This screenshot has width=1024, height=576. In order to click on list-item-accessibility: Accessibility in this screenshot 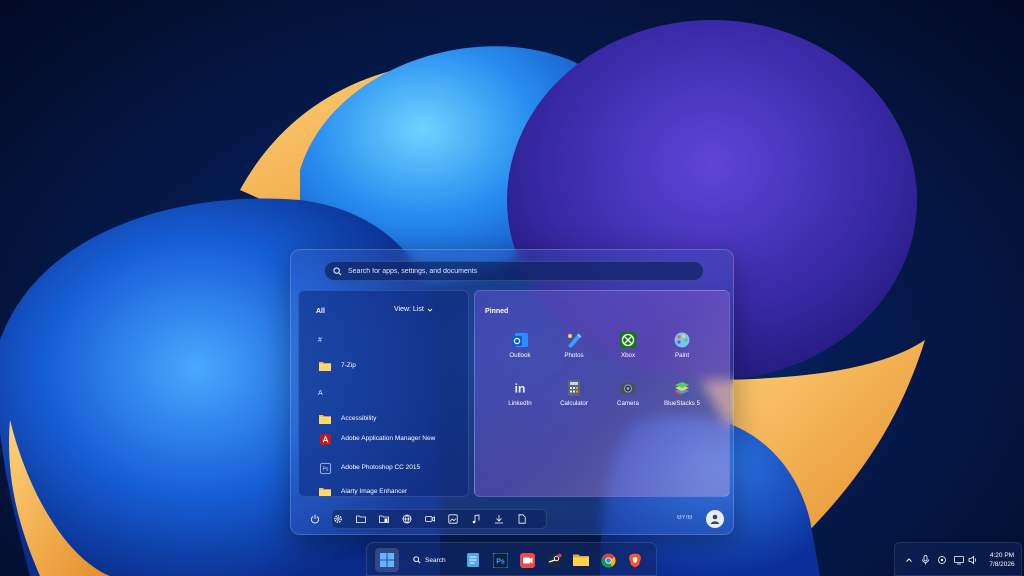, I will do `click(385, 419)`.